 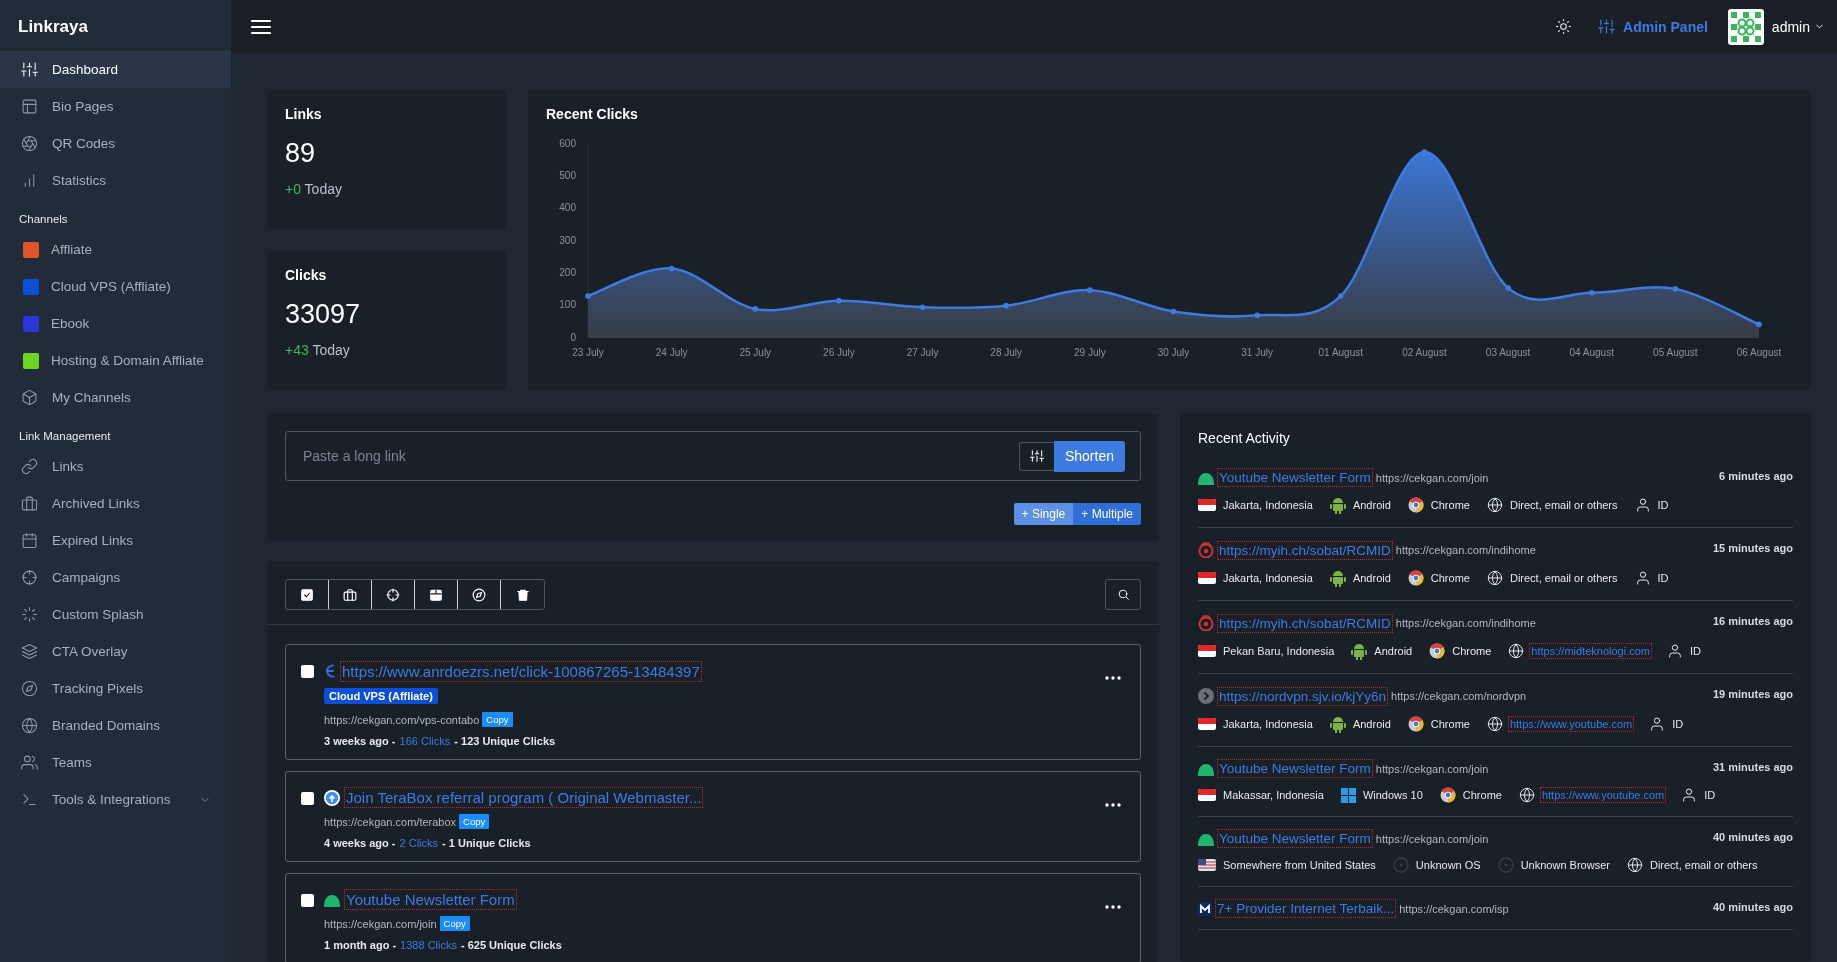 What do you see at coordinates (115, 286) in the screenshot?
I see `sidebar-item: Cloud VPS (Affliate)` at bounding box center [115, 286].